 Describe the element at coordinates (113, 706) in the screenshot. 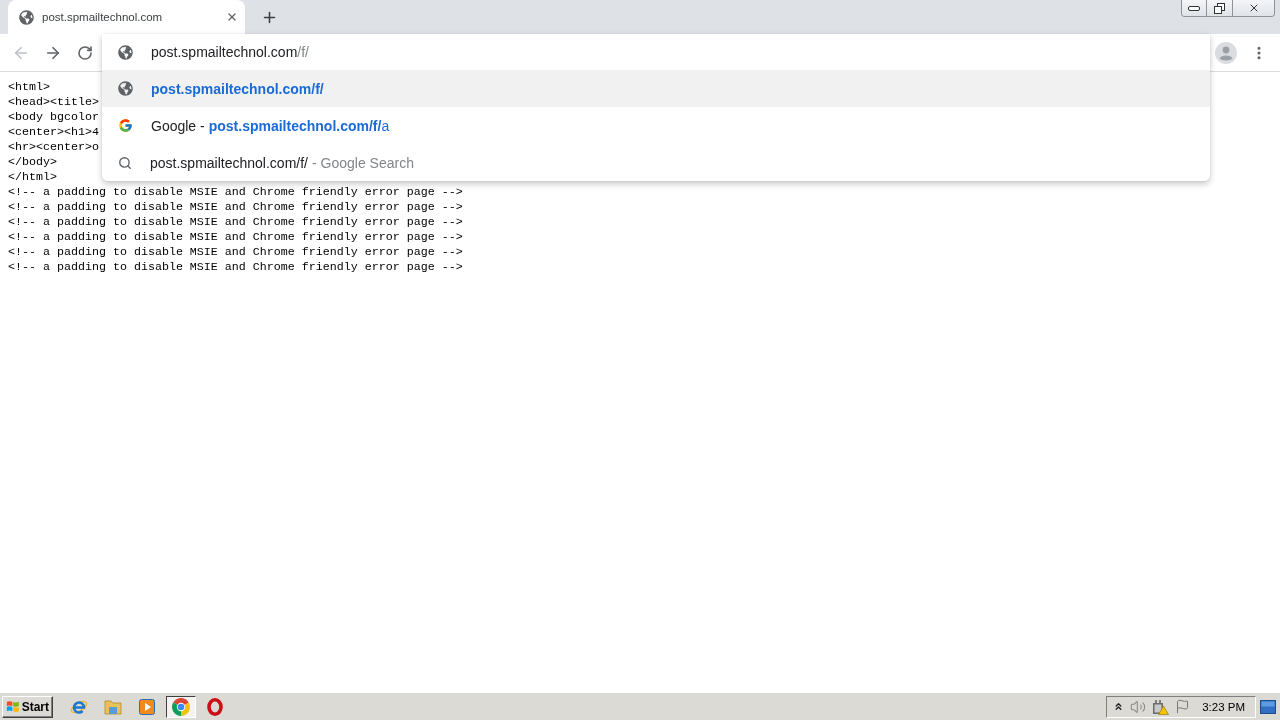

I see `folder-icon` at that location.